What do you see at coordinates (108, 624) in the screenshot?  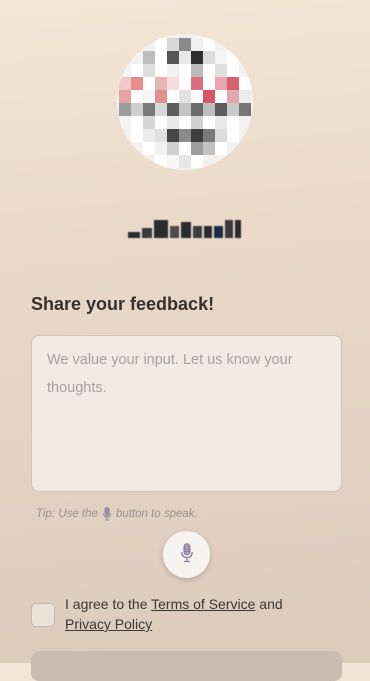 I see `privacy-policy-link: Privacy Policy` at bounding box center [108, 624].